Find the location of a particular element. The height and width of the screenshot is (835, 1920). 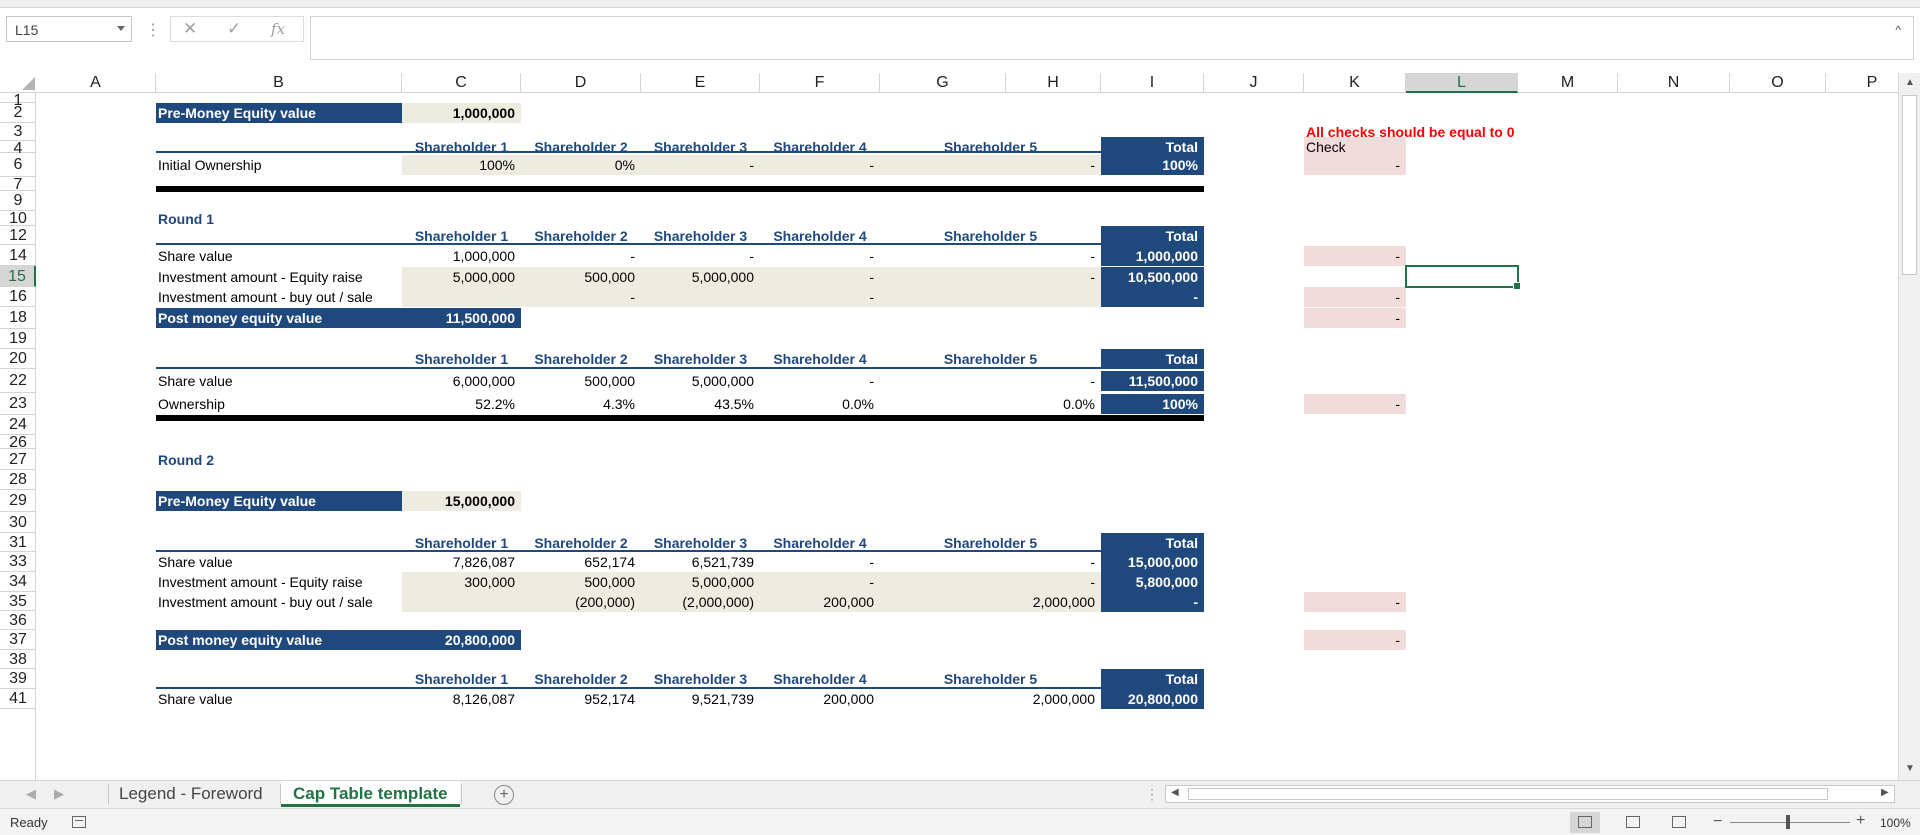

row-header-27: 27 is located at coordinates (18, 459).